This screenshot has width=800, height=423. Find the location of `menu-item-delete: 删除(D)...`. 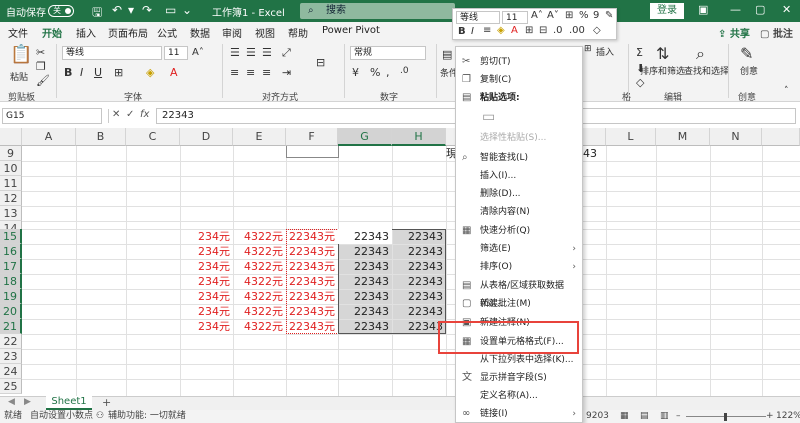

menu-item-delete: 删除(D)... is located at coordinates (519, 194).